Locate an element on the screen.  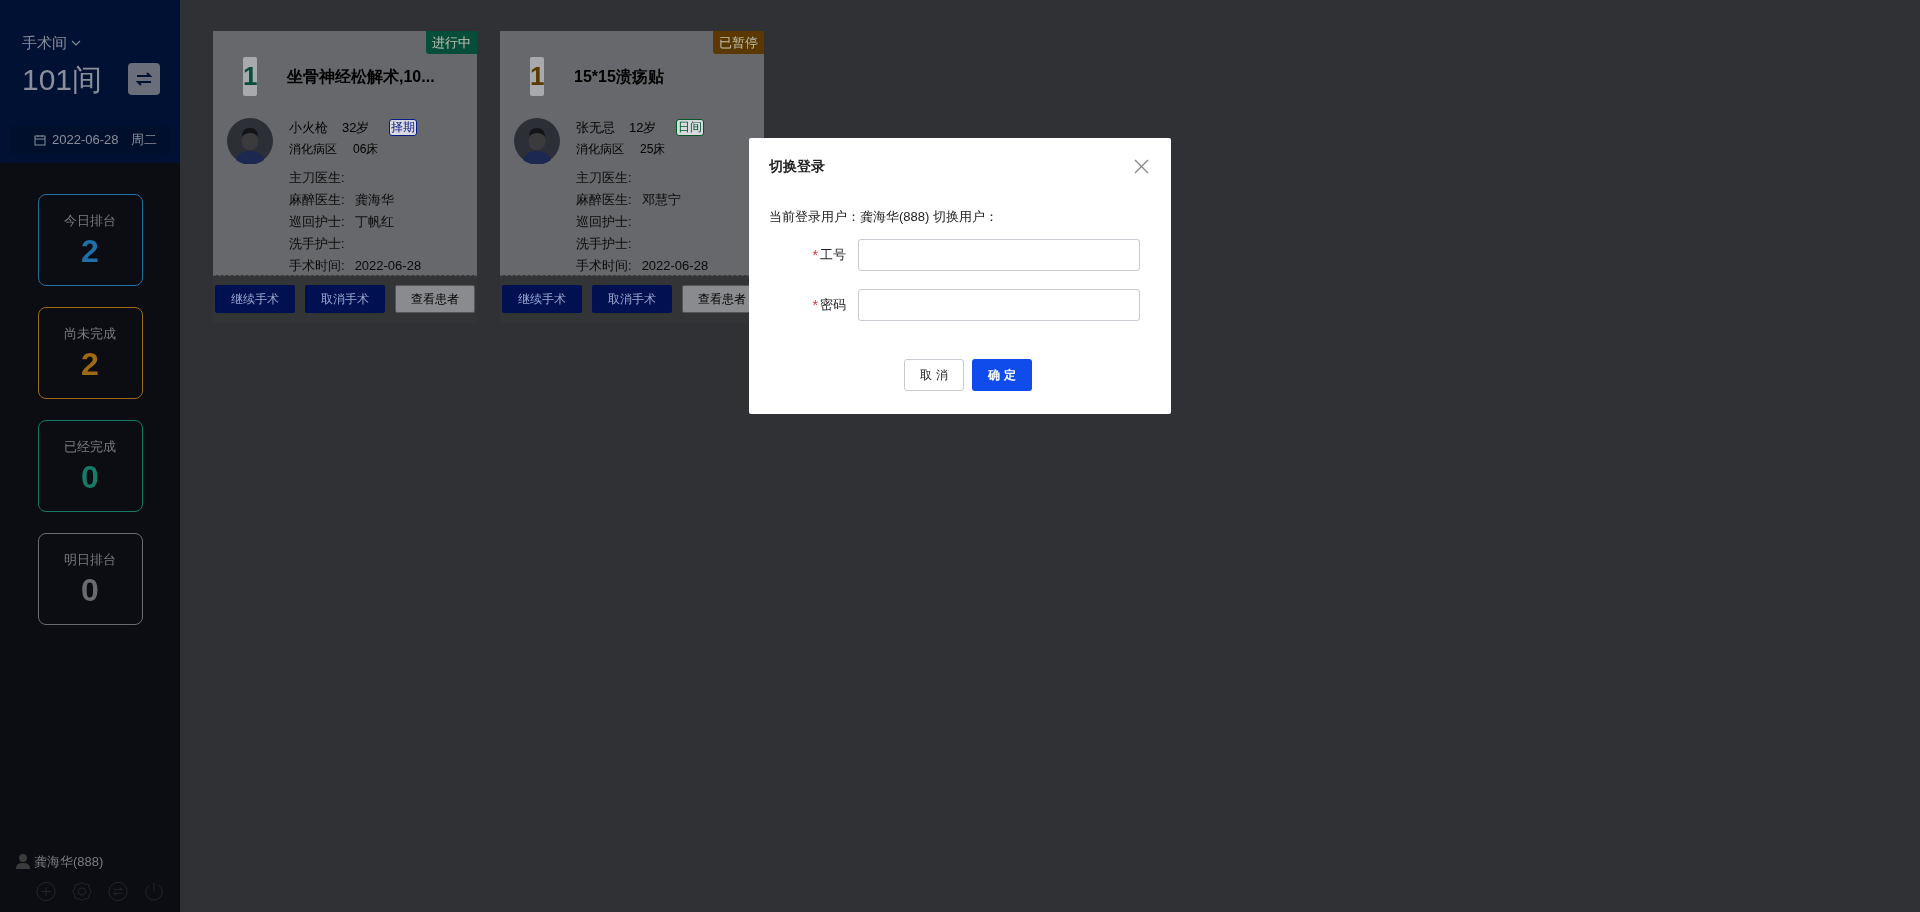
status-badge: 已暂停 is located at coordinates (738, 42).